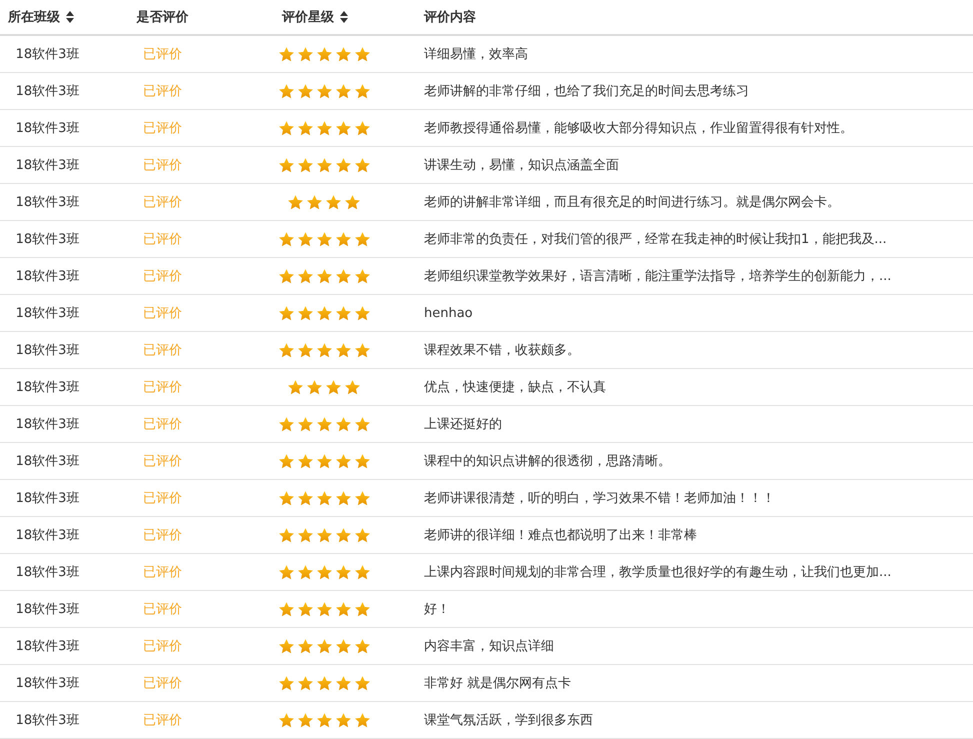  I want to click on comment-text: 非常好 就是偶尔网有点卡, so click(498, 683).